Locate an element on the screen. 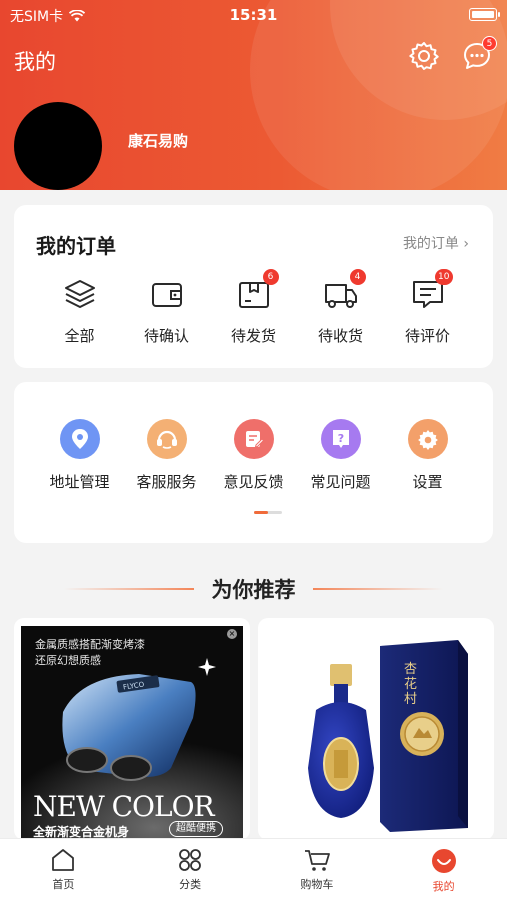  order-status-to-ship: 6 待发货 is located at coordinates (253, 307).